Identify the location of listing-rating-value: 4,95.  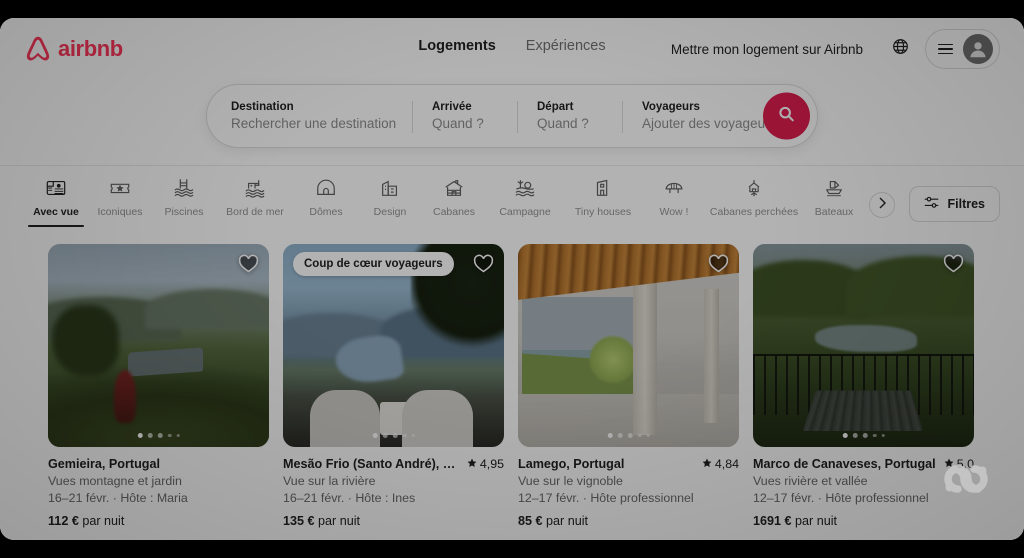
(491, 464).